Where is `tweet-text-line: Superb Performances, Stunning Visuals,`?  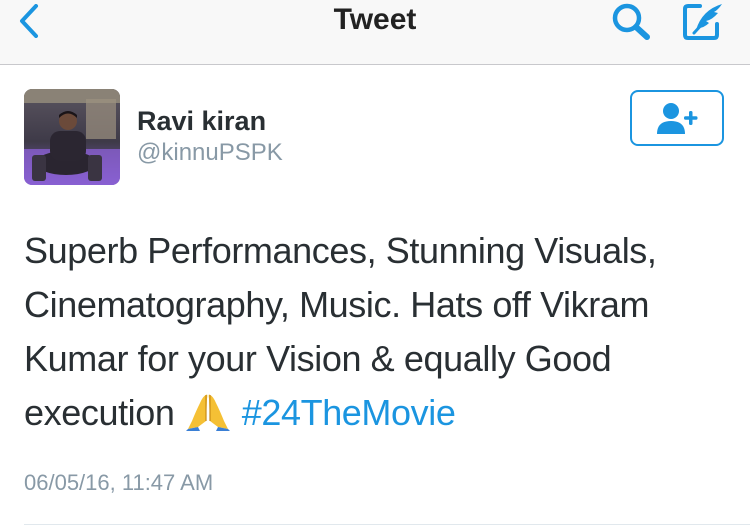 tweet-text-line: Superb Performances, Stunning Visuals, is located at coordinates (340, 250).